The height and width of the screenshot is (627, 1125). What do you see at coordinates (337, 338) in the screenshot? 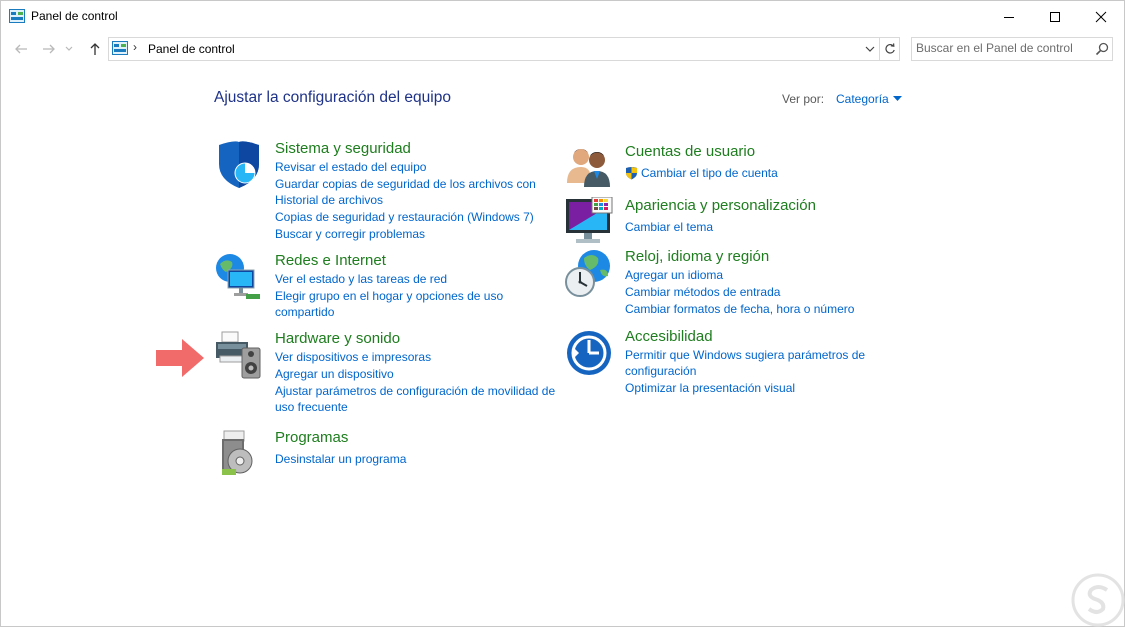
I see `category-title: Hardware y sonido` at bounding box center [337, 338].